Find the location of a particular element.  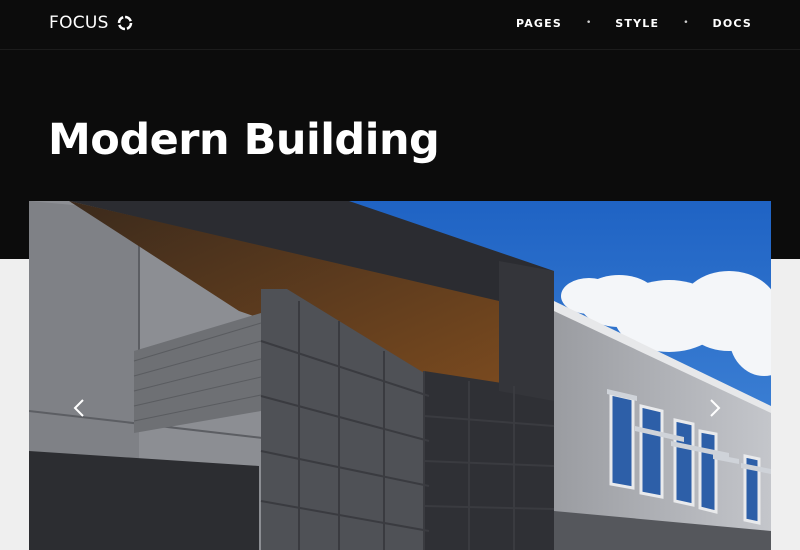

top-navbar: FOCUS PAGES • STYLE • DOCS is located at coordinates (400, 25).